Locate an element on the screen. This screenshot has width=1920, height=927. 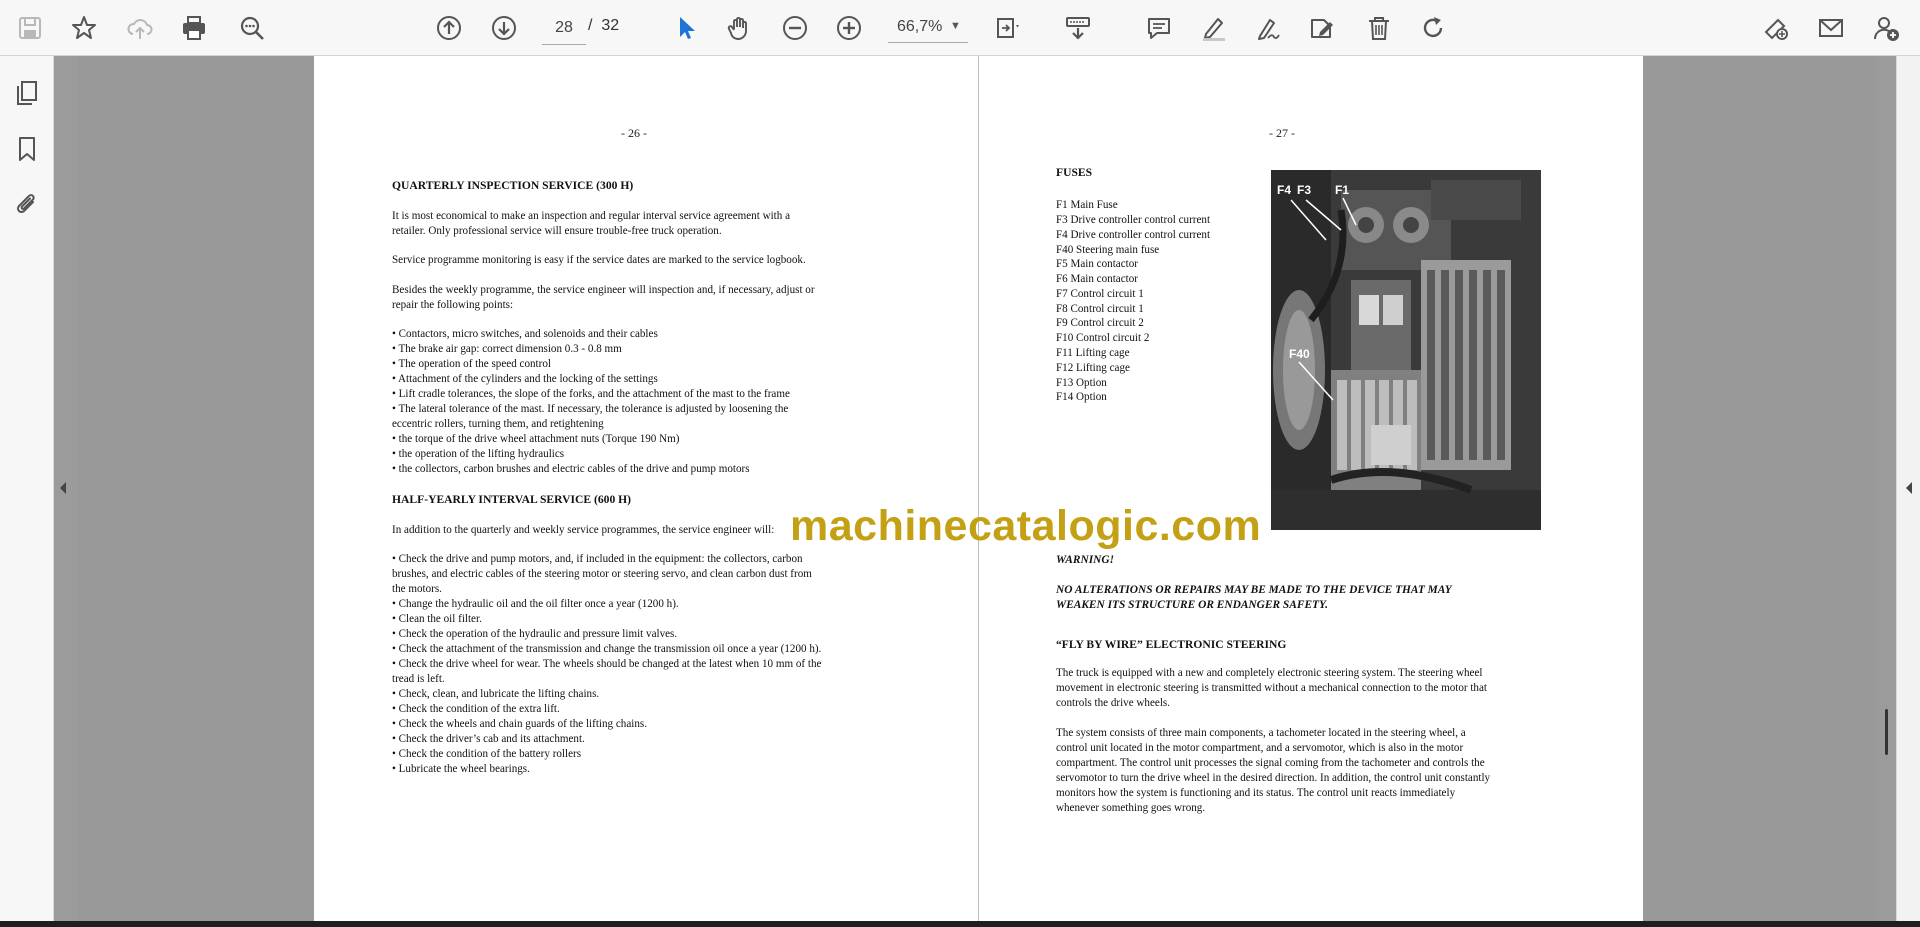
highlight-icon is located at coordinates (1214, 28).